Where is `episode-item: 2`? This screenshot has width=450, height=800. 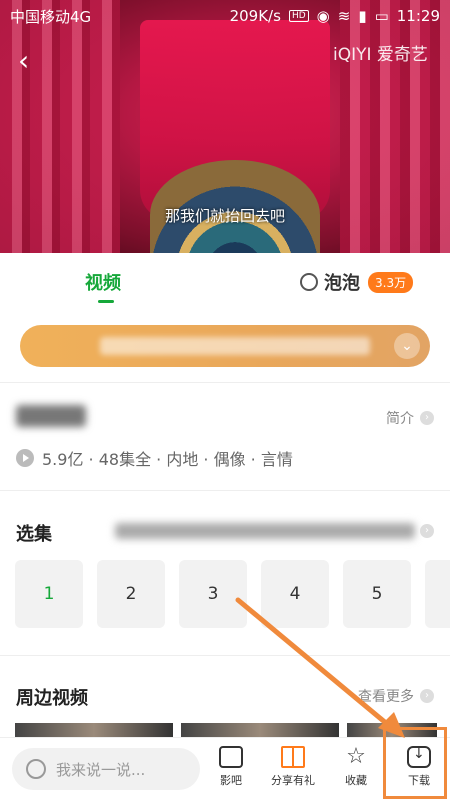
episode-item: 2 is located at coordinates (131, 594).